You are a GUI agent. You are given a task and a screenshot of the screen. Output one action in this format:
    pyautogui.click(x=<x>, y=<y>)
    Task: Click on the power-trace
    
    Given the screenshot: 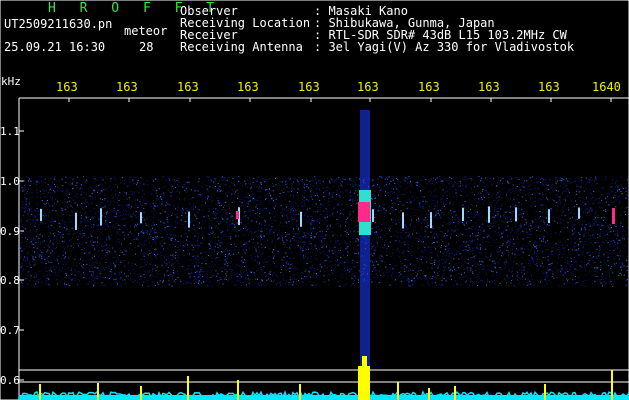 What is the action you would take?
    pyautogui.click(x=323, y=378)
    